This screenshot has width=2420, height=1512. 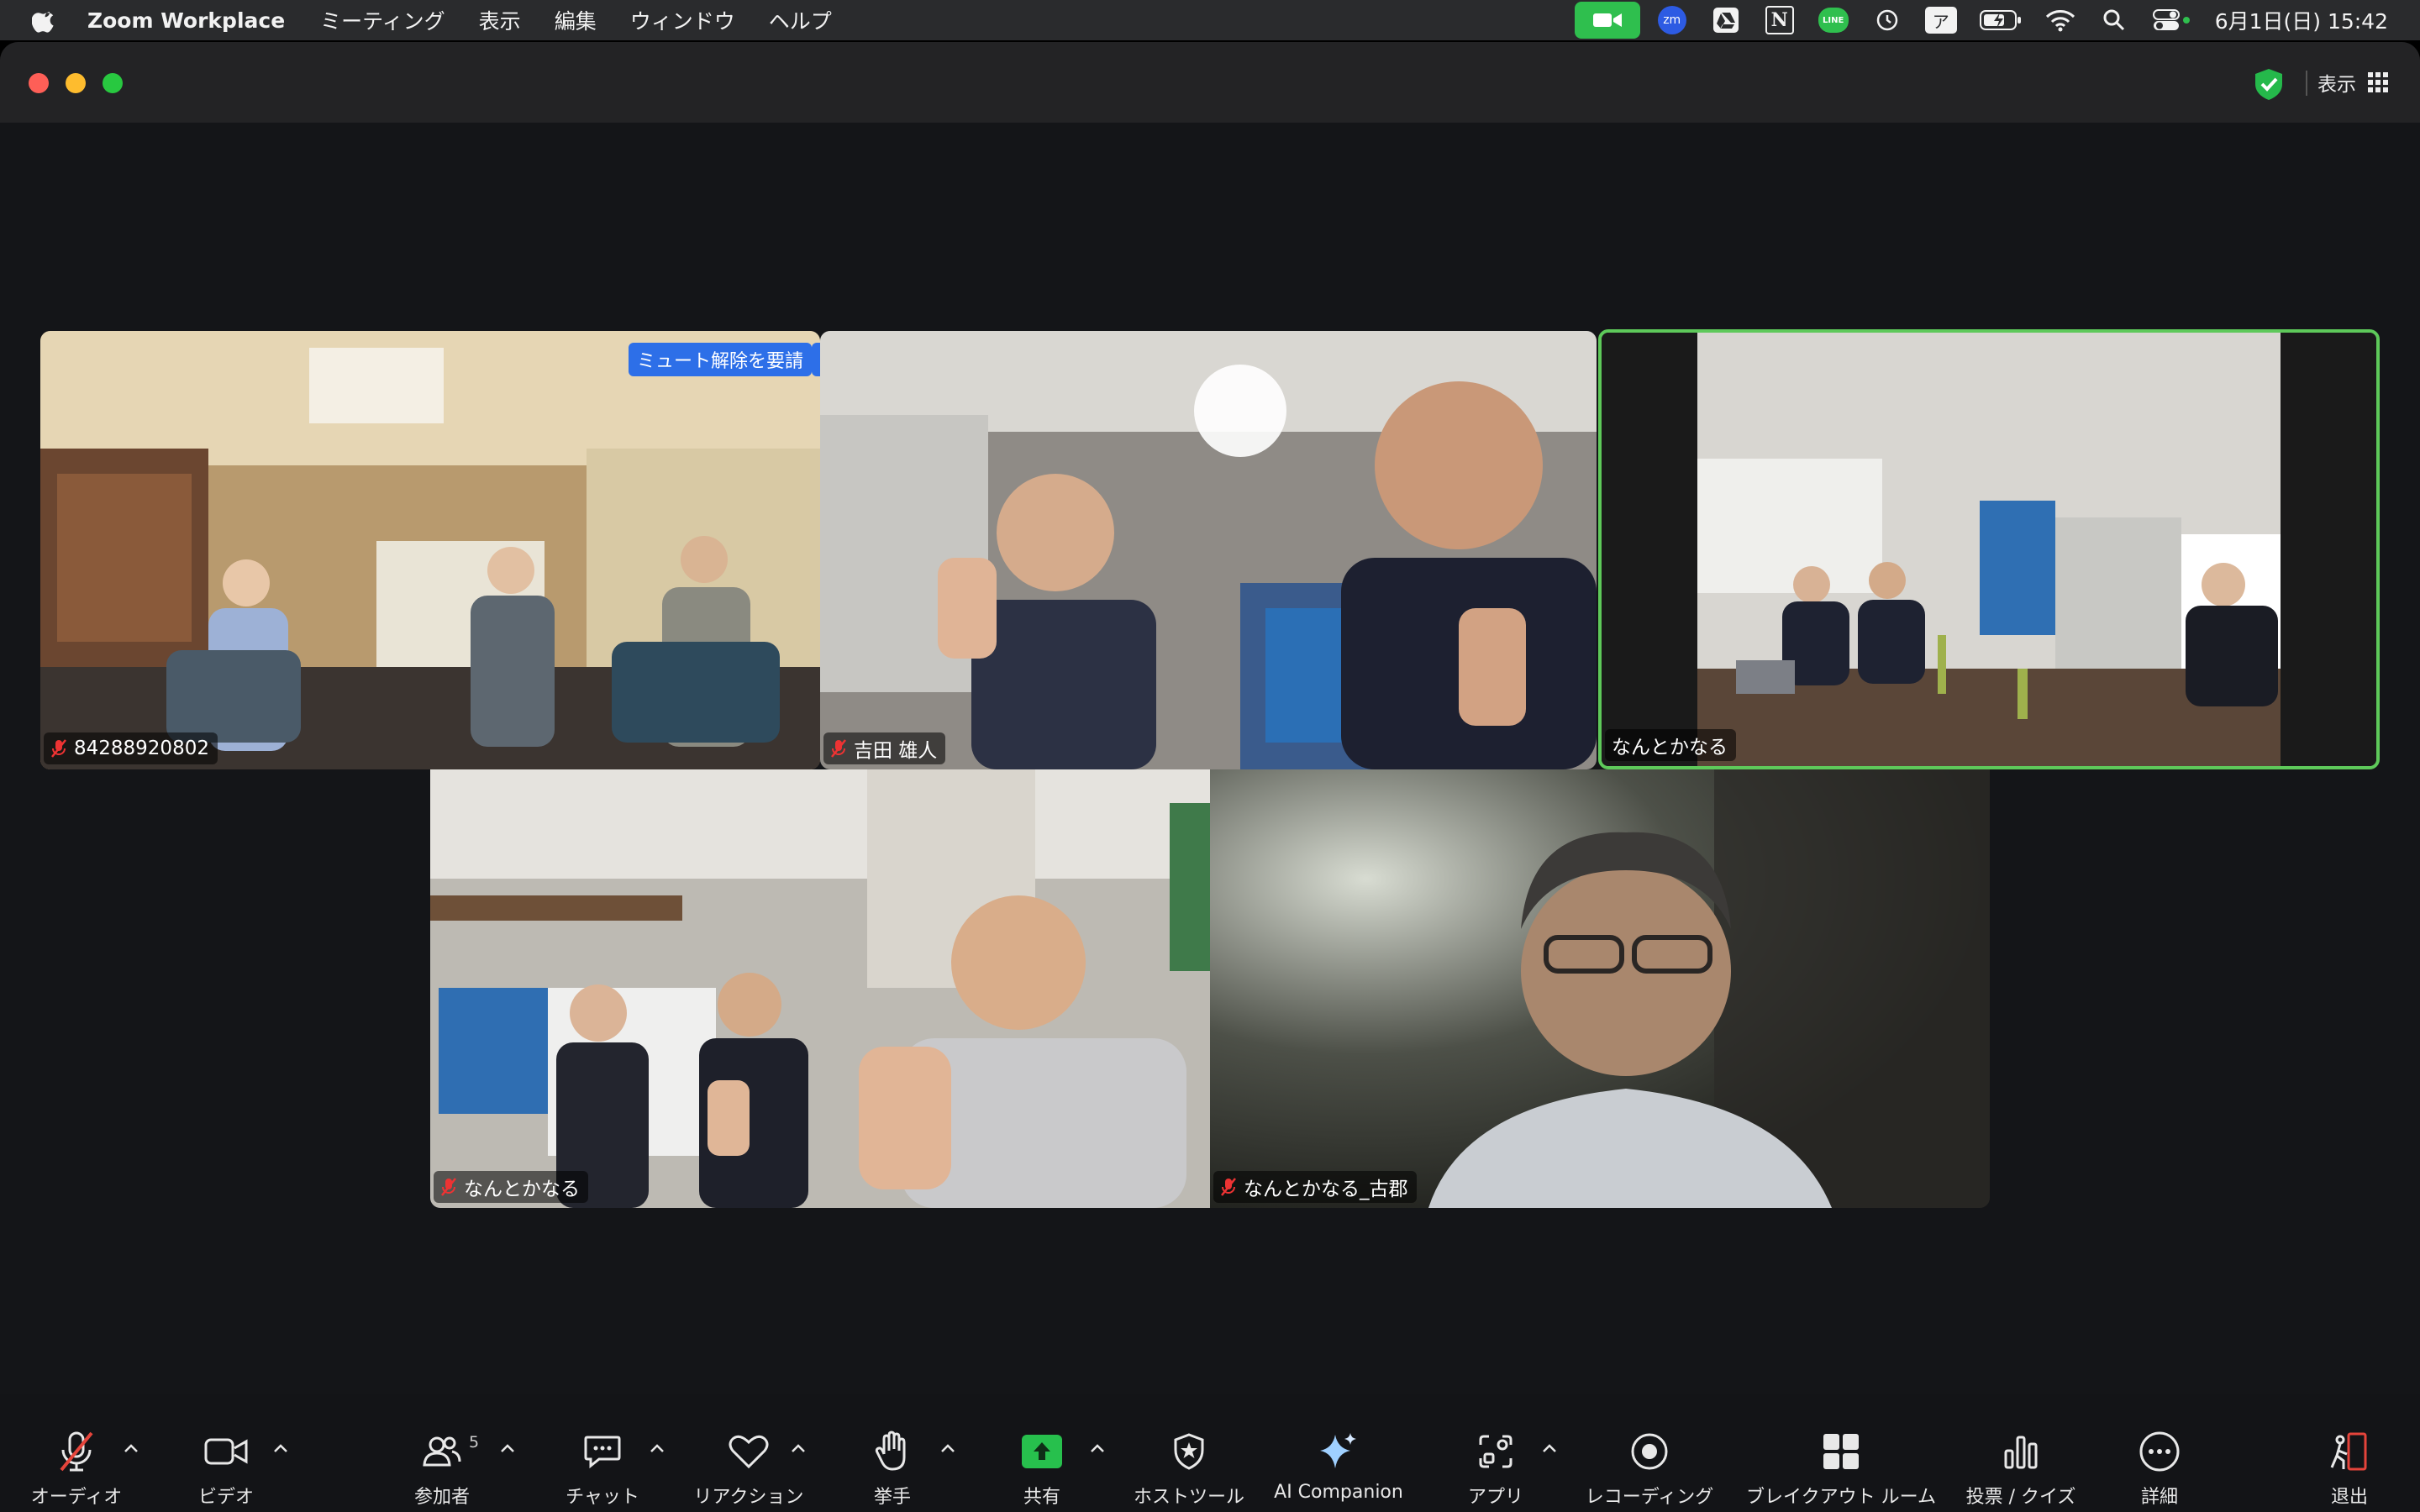 I want to click on reactions-button: リアクション, so click(x=749, y=1453).